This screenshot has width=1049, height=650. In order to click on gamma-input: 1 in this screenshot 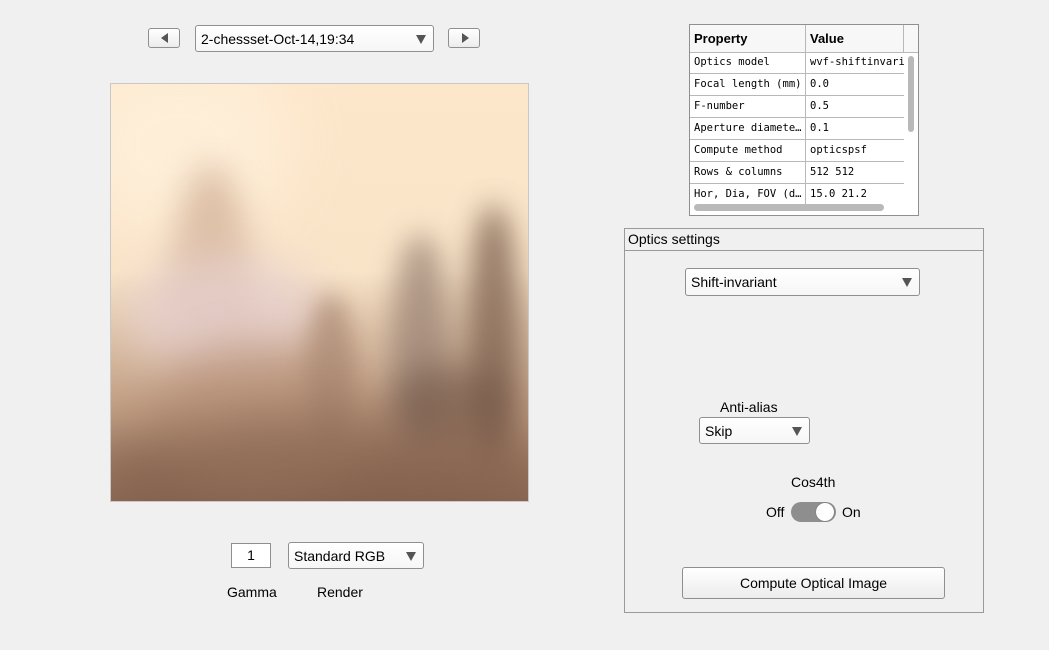, I will do `click(251, 555)`.